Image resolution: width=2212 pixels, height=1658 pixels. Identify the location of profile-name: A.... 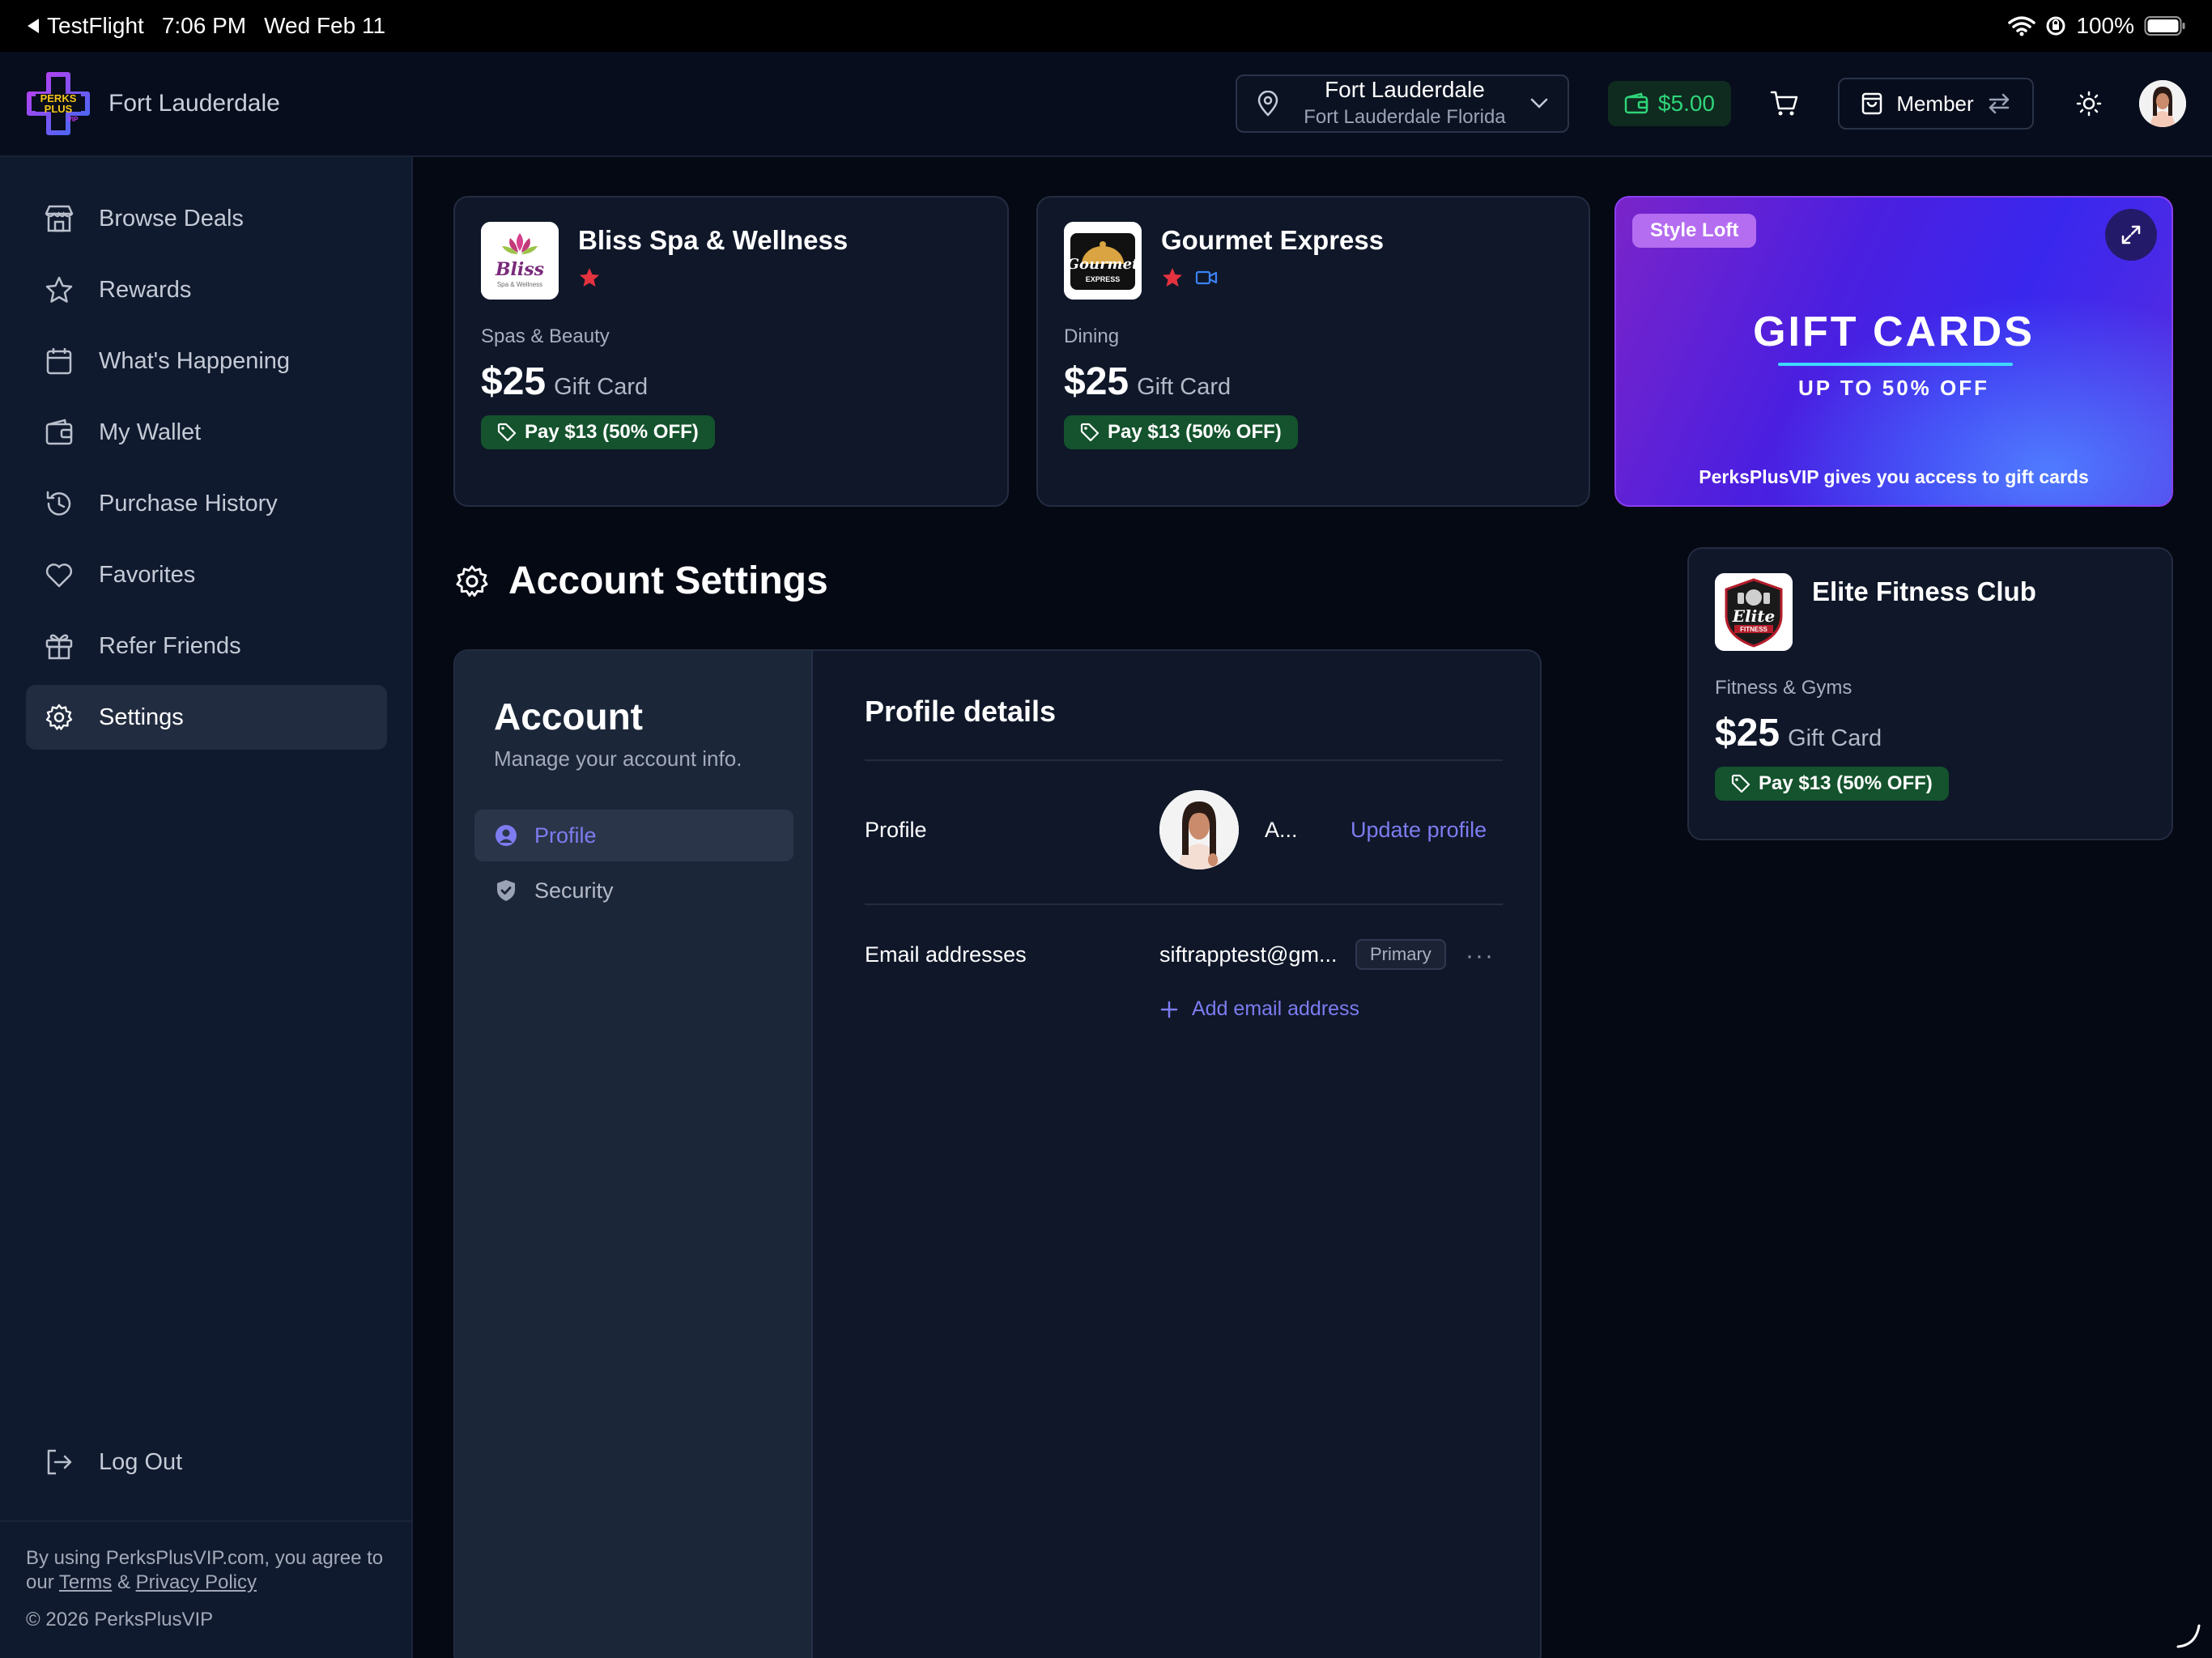
(1281, 830).